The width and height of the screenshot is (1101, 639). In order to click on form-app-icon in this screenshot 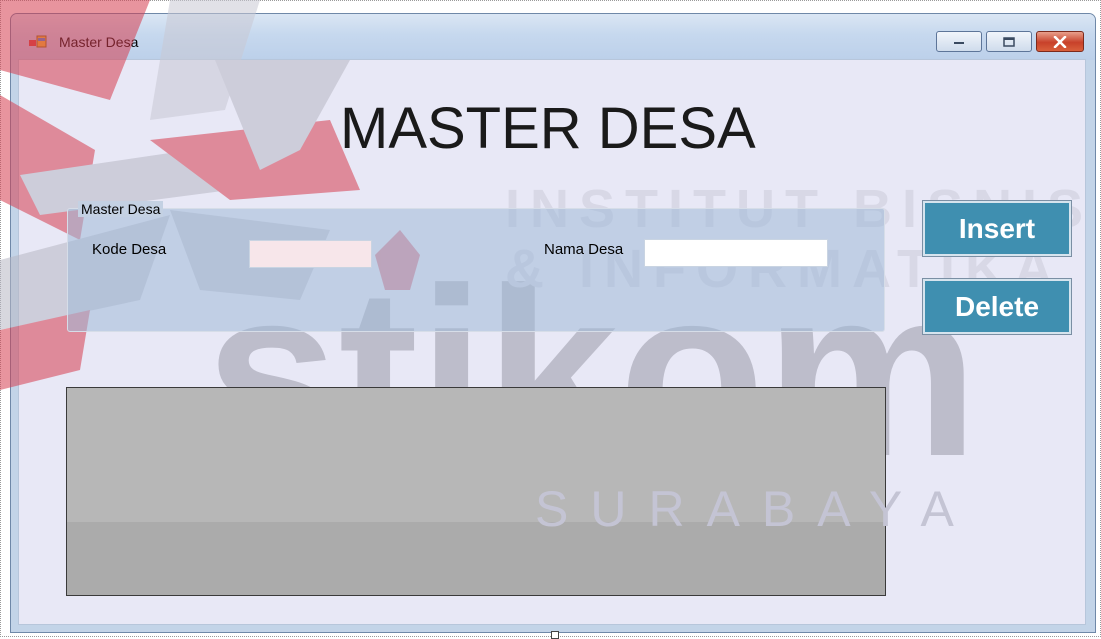, I will do `click(38, 41)`.